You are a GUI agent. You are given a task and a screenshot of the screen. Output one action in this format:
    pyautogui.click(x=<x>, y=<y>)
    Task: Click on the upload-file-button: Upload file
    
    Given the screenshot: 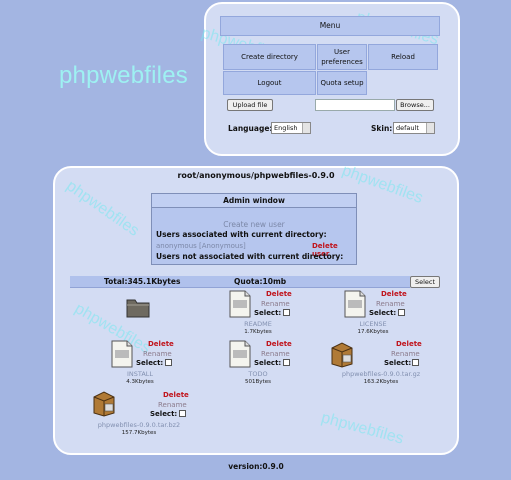 What is the action you would take?
    pyautogui.click(x=250, y=105)
    